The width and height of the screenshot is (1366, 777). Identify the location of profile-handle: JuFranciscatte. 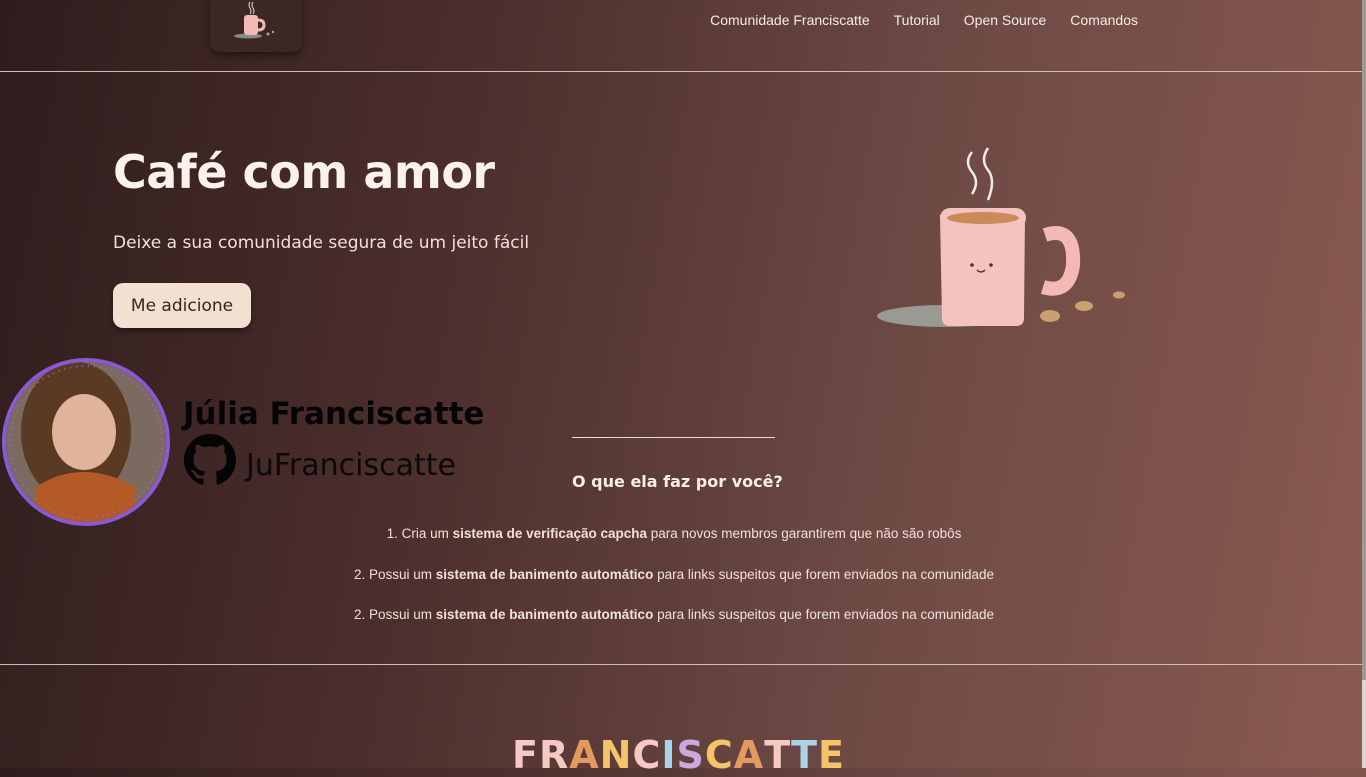
(351, 465).